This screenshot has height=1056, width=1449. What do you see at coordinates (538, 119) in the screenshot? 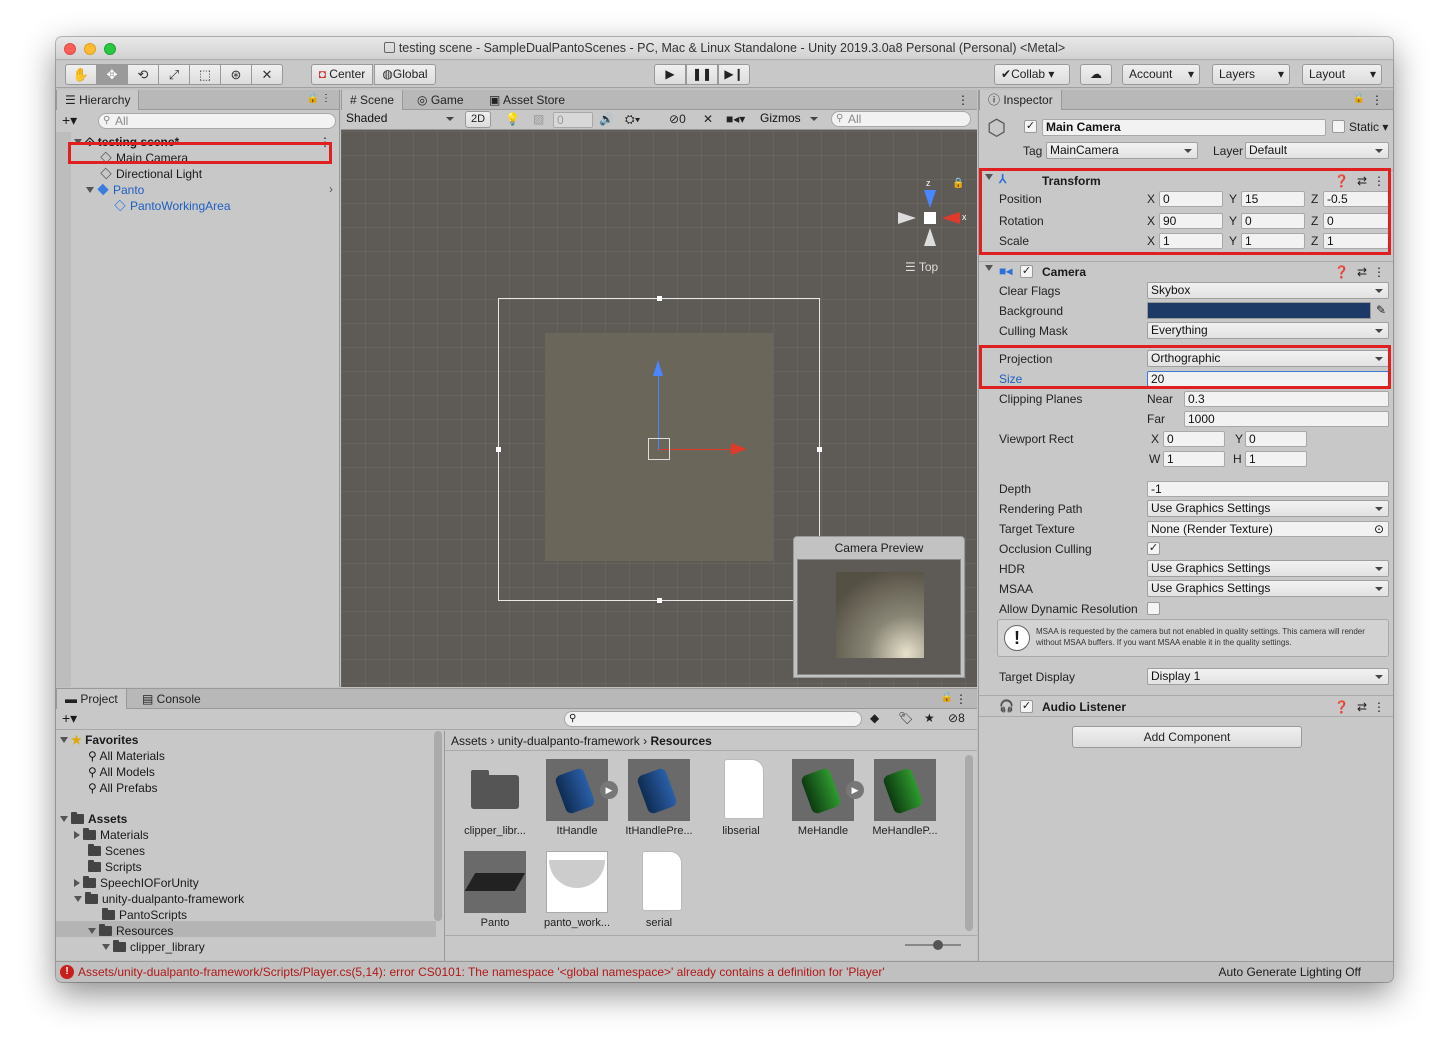
I see `image-icon: ▨` at bounding box center [538, 119].